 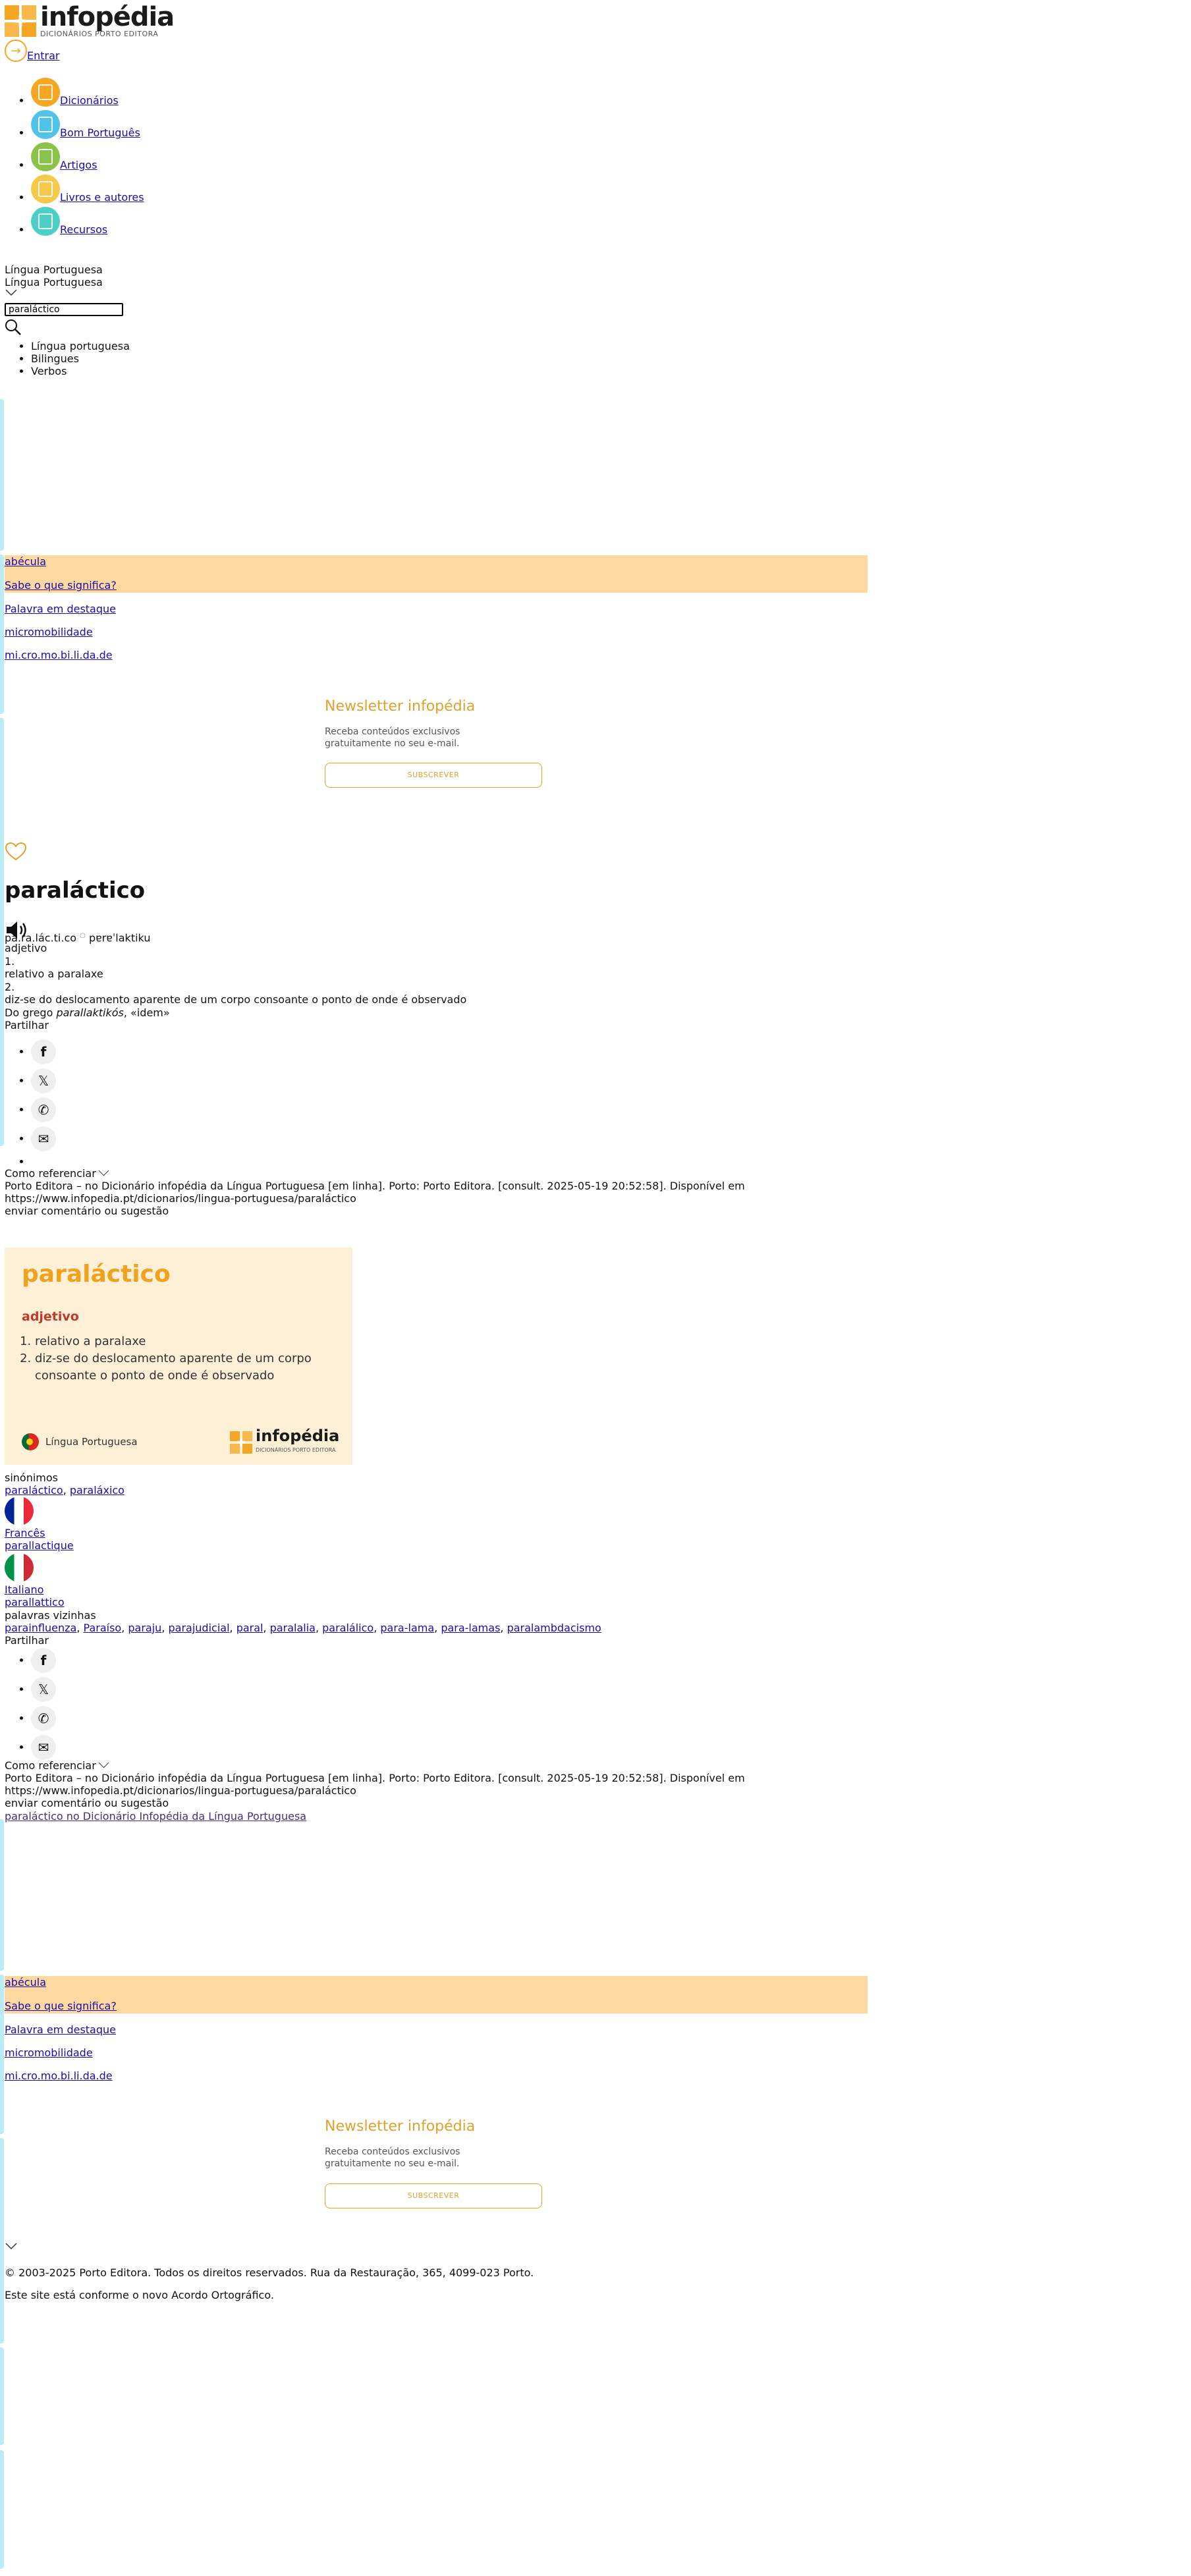 What do you see at coordinates (249, 1628) in the screenshot?
I see `neighbor-link: paral` at bounding box center [249, 1628].